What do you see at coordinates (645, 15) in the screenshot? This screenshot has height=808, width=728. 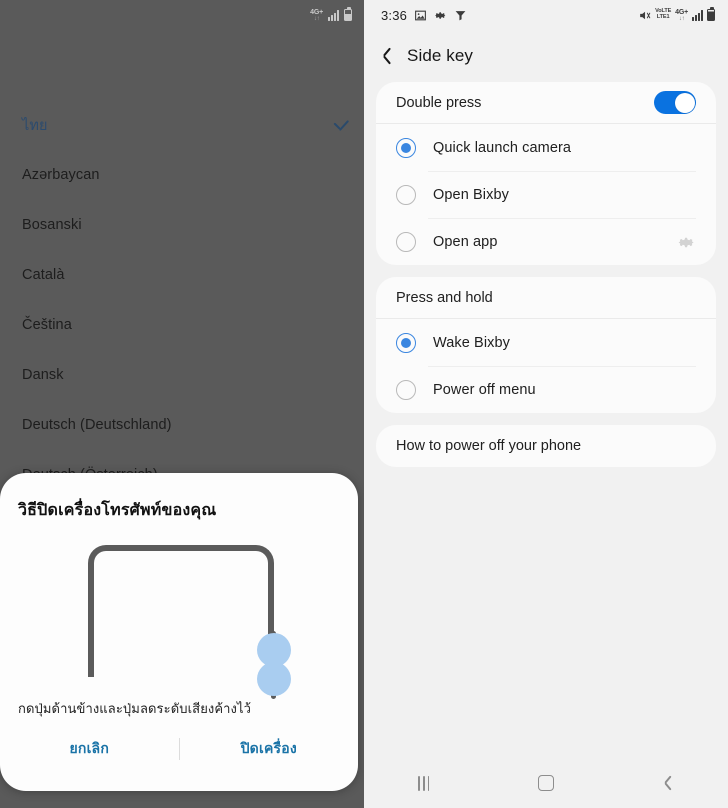 I see `mute-icon` at bounding box center [645, 15].